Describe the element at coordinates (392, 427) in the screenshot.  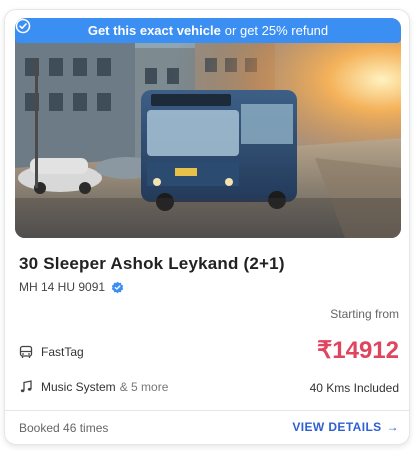
I see `arrow-right-icon: →` at that location.